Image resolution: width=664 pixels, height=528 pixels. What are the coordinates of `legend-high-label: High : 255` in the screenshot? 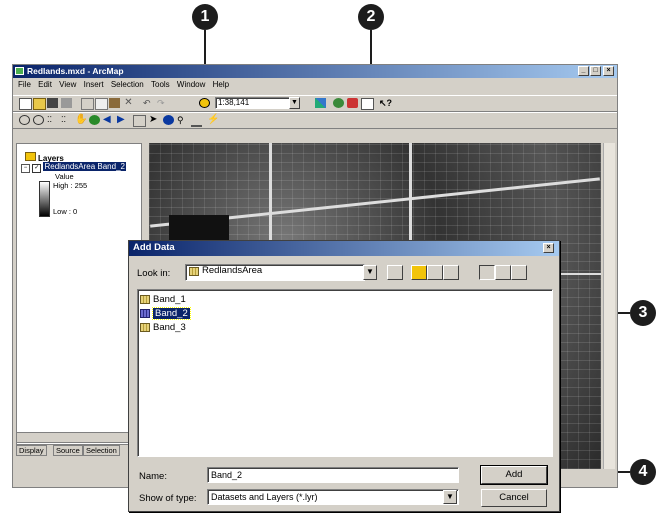 It's located at (70, 185).